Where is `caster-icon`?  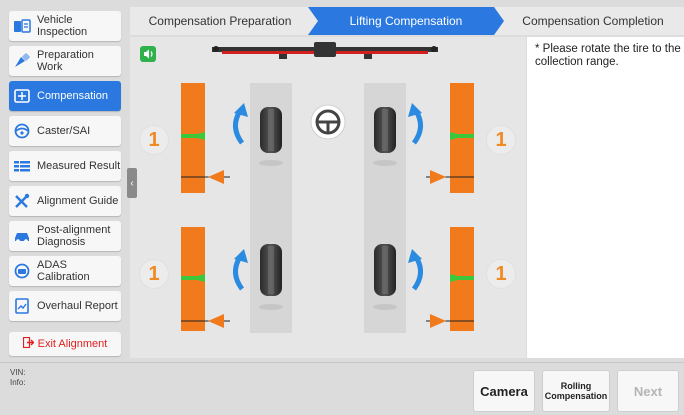 caster-icon is located at coordinates (22, 131).